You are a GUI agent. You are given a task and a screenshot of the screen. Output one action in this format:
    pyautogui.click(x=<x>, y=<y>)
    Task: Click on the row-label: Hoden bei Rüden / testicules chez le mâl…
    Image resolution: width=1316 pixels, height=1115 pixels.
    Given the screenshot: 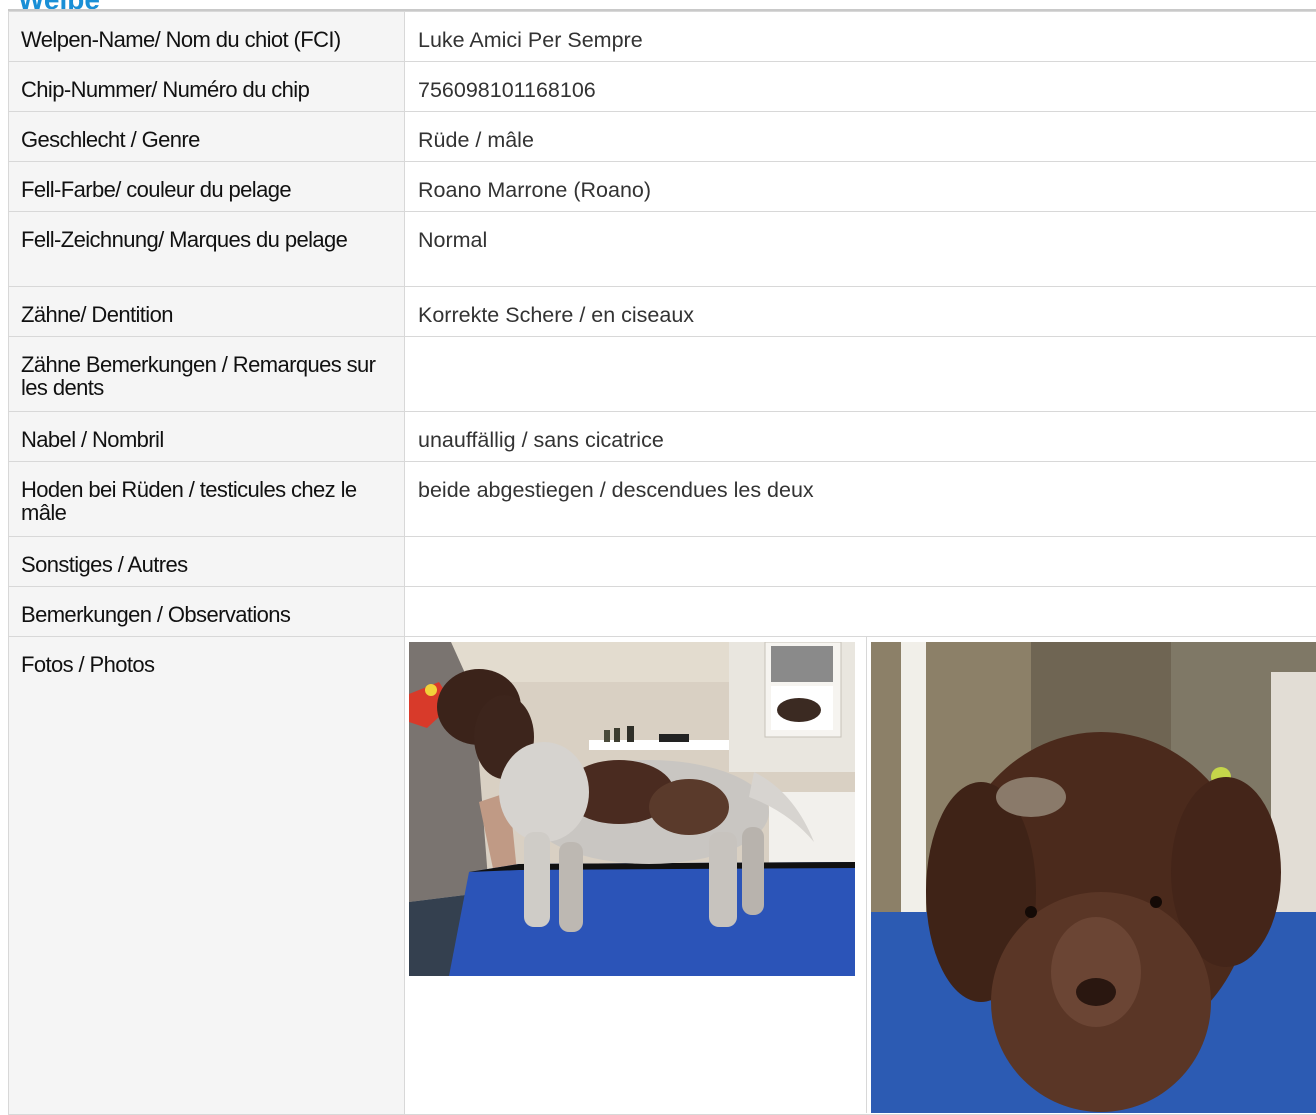 What is the action you would take?
    pyautogui.click(x=206, y=499)
    